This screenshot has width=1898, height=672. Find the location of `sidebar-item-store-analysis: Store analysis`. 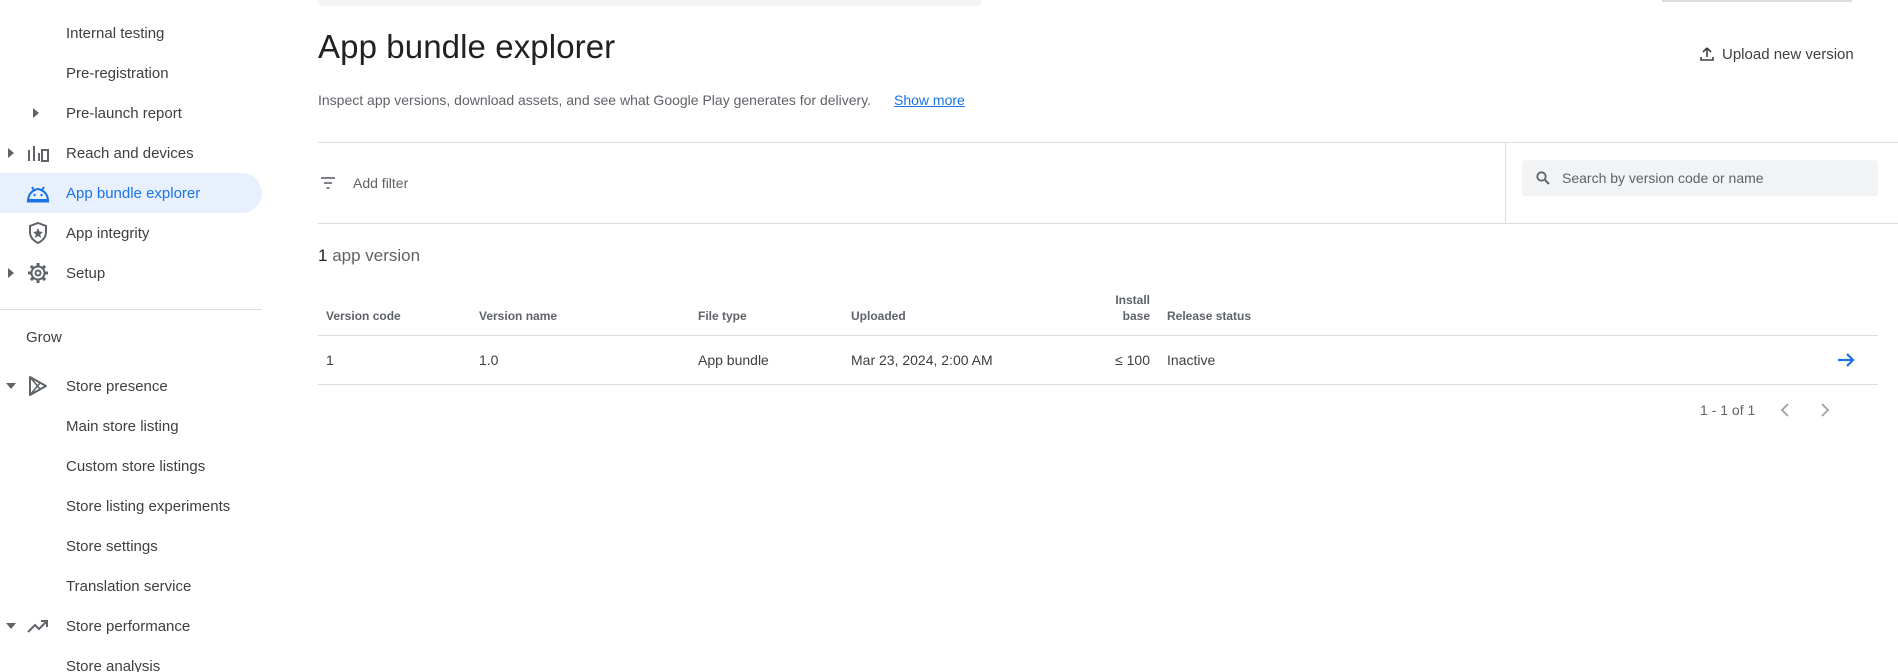

sidebar-item-store-analysis: Store analysis is located at coordinates (131, 659).